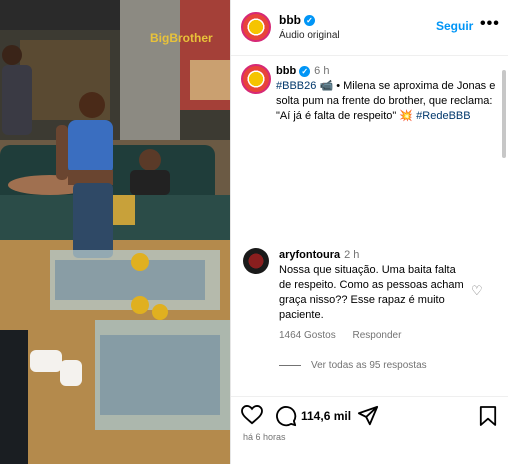 Image resolution: width=508 pixels, height=464 pixels. What do you see at coordinates (290, 20) in the screenshot?
I see `author-username-text: bbb` at bounding box center [290, 20].